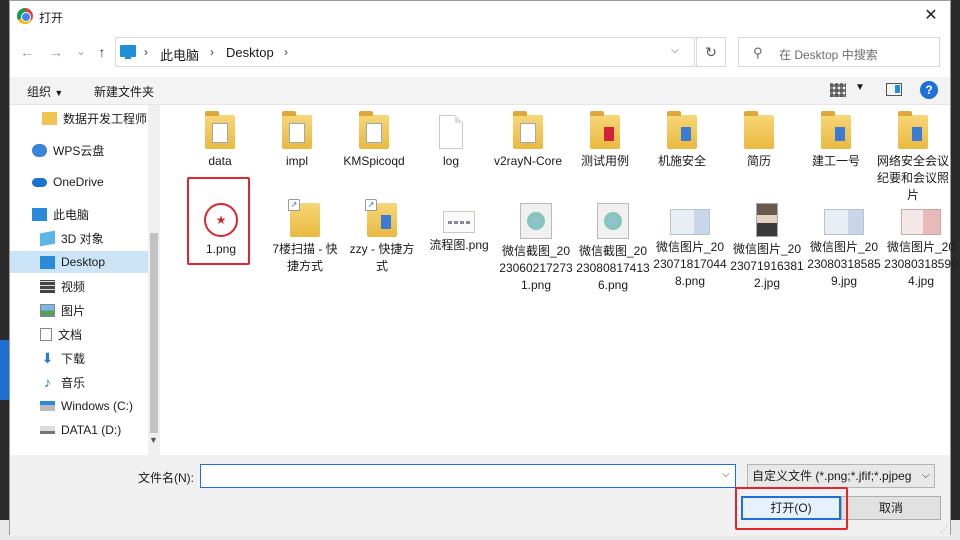 Image resolution: width=960 pixels, height=540 pixels. Describe the element at coordinates (682, 137) in the screenshot. I see `file-item: 机施安全` at that location.